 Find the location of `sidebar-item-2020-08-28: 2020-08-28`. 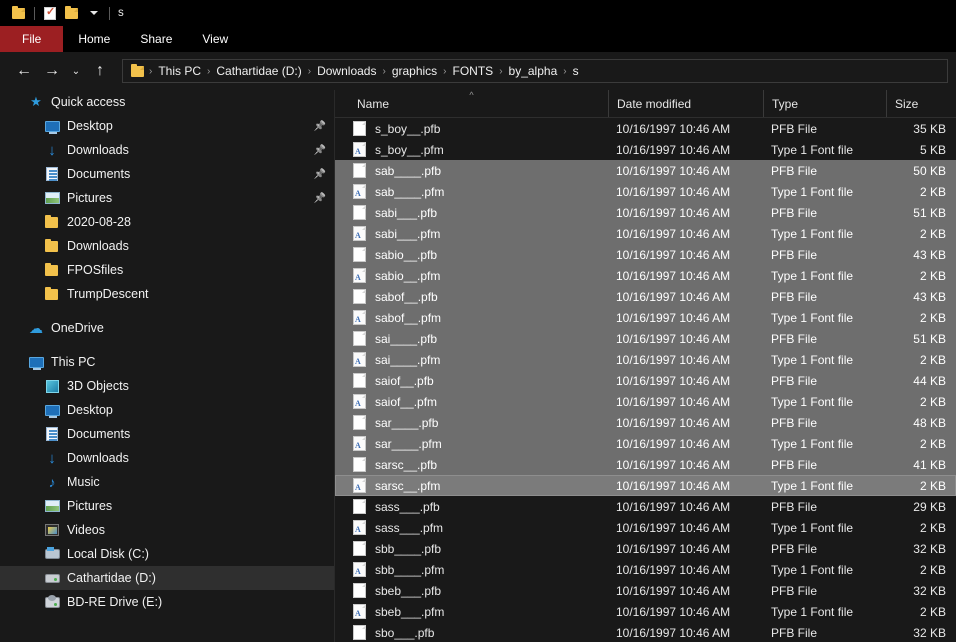

sidebar-item-2020-08-28: 2020-08-28 is located at coordinates (167, 222).